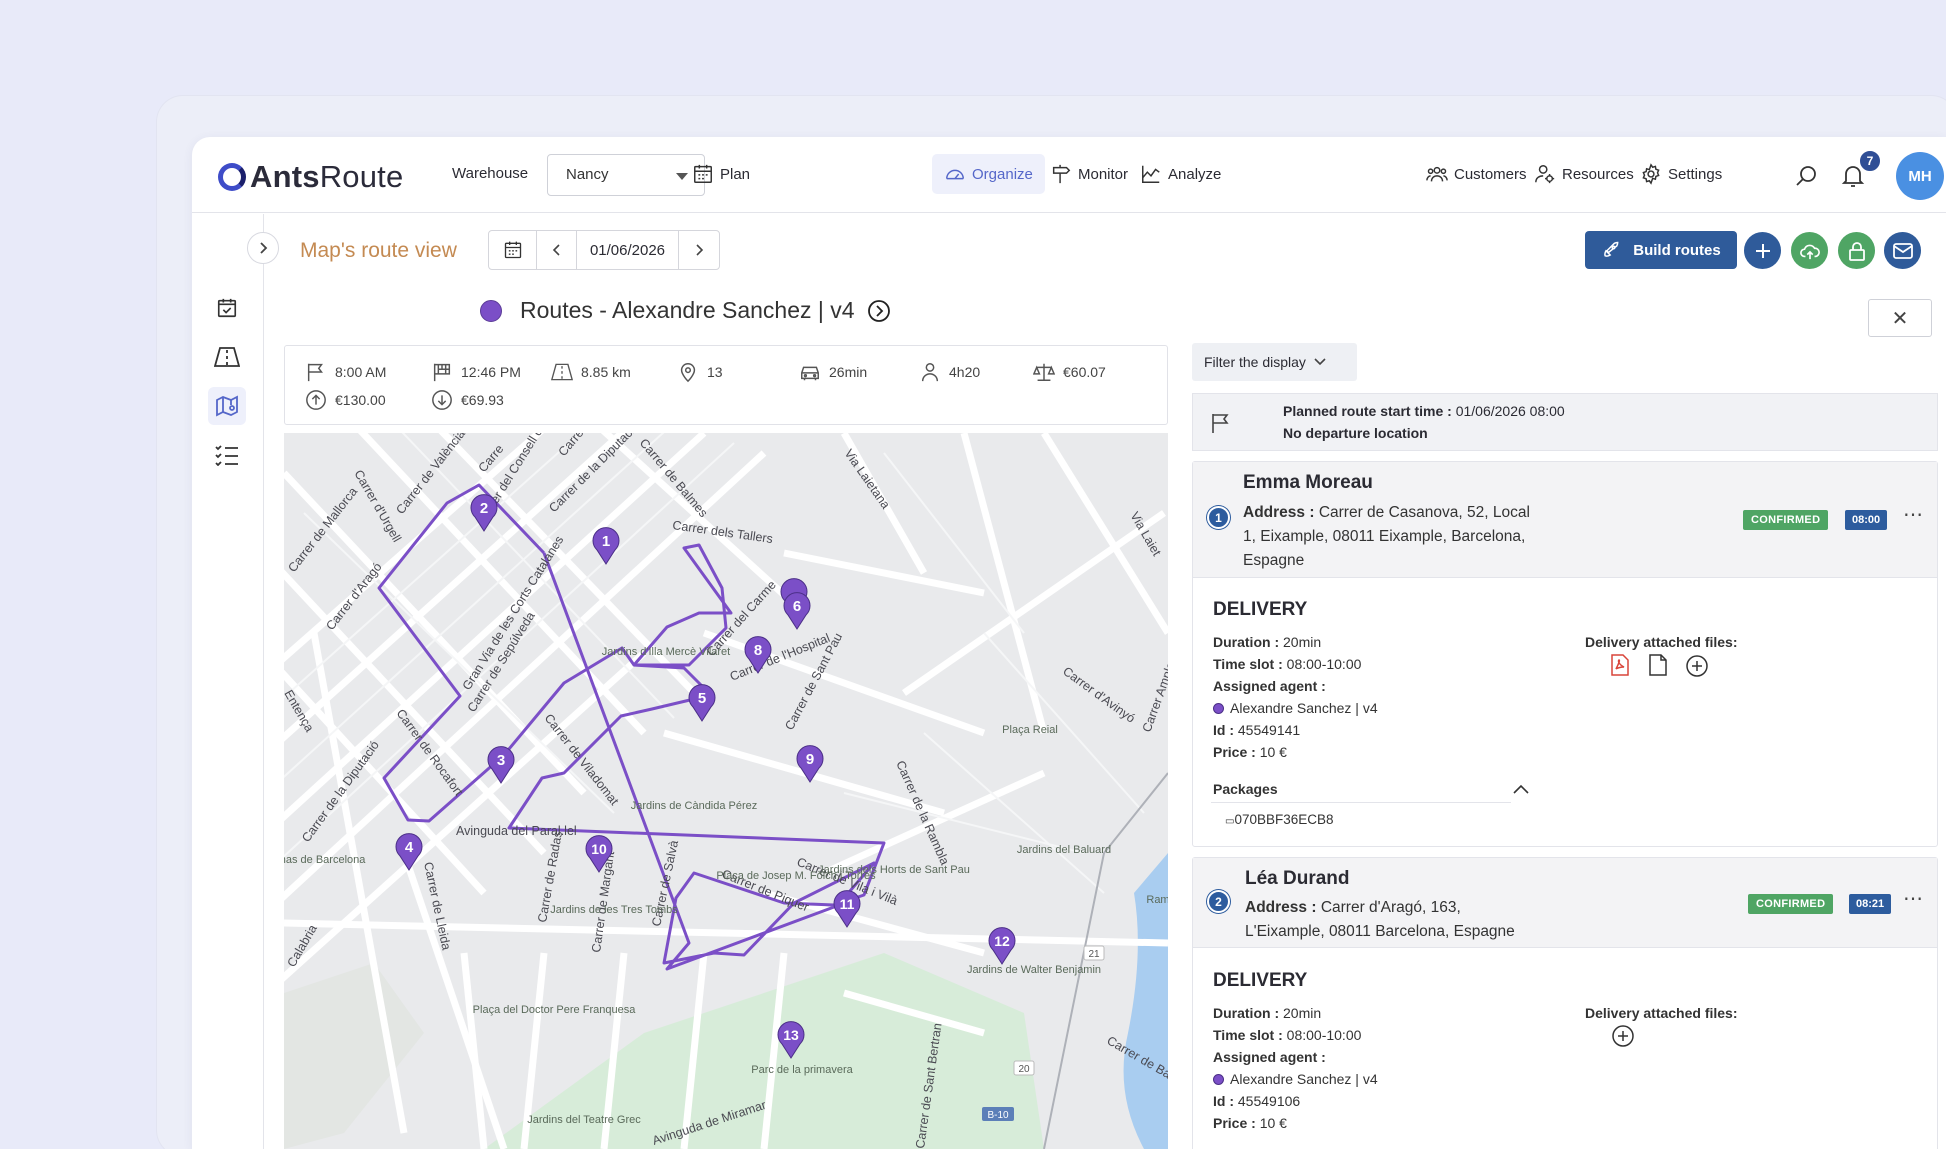  Describe the element at coordinates (361, 176) in the screenshot. I see `logo-text-light: Route` at that location.